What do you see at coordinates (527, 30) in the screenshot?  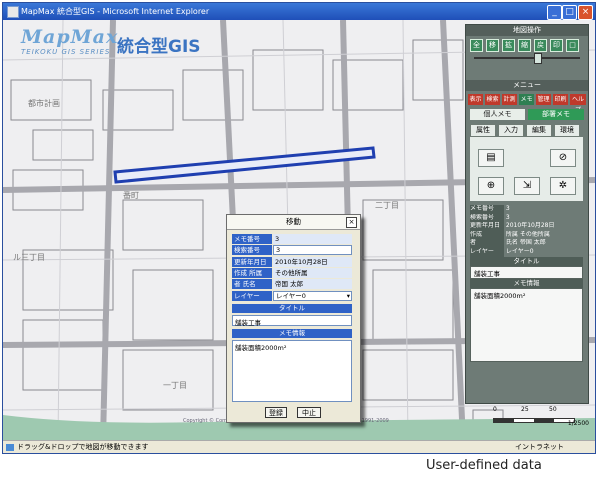 I see `map-ops-header: 地図操作` at bounding box center [527, 30].